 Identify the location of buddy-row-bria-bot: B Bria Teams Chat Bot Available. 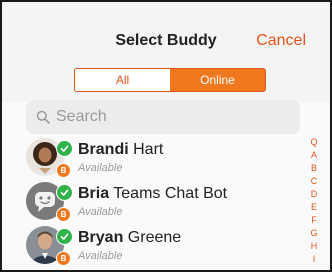
(164, 202).